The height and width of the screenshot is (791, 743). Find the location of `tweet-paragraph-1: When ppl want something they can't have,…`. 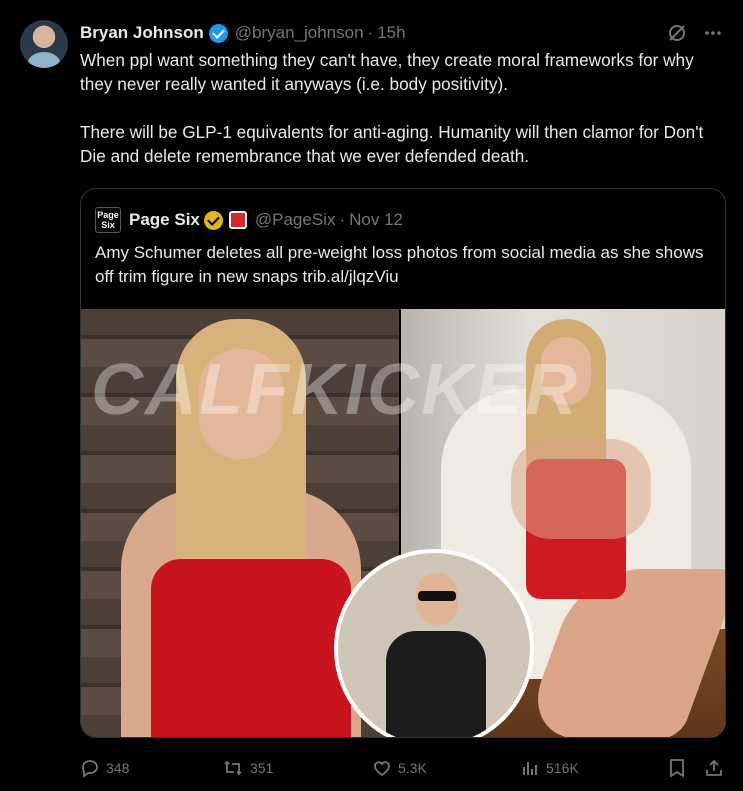

tweet-paragraph-1: When ppl want something they can't have,… is located at coordinates (387, 72).